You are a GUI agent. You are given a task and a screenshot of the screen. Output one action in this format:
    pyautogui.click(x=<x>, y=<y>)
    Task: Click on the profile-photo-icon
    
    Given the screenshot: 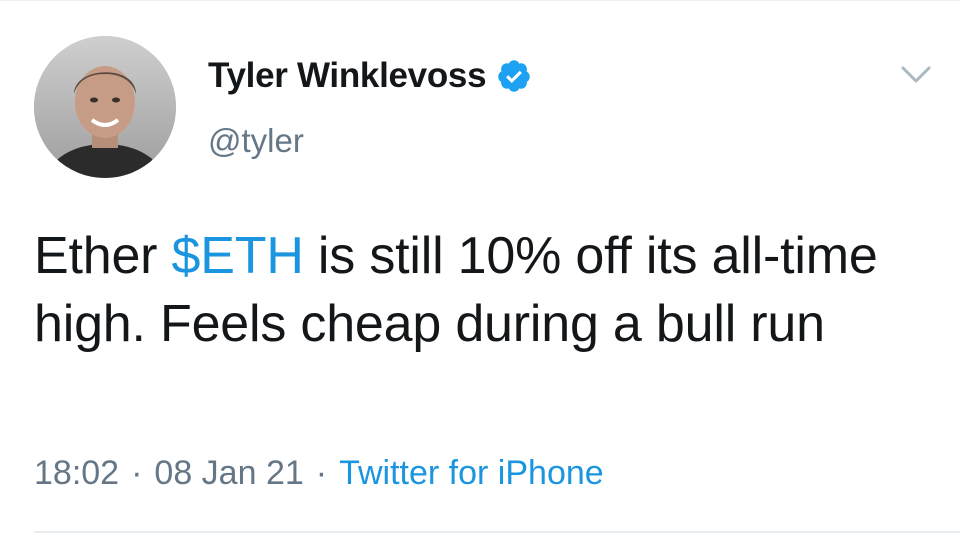 What is the action you would take?
    pyautogui.click(x=105, y=107)
    